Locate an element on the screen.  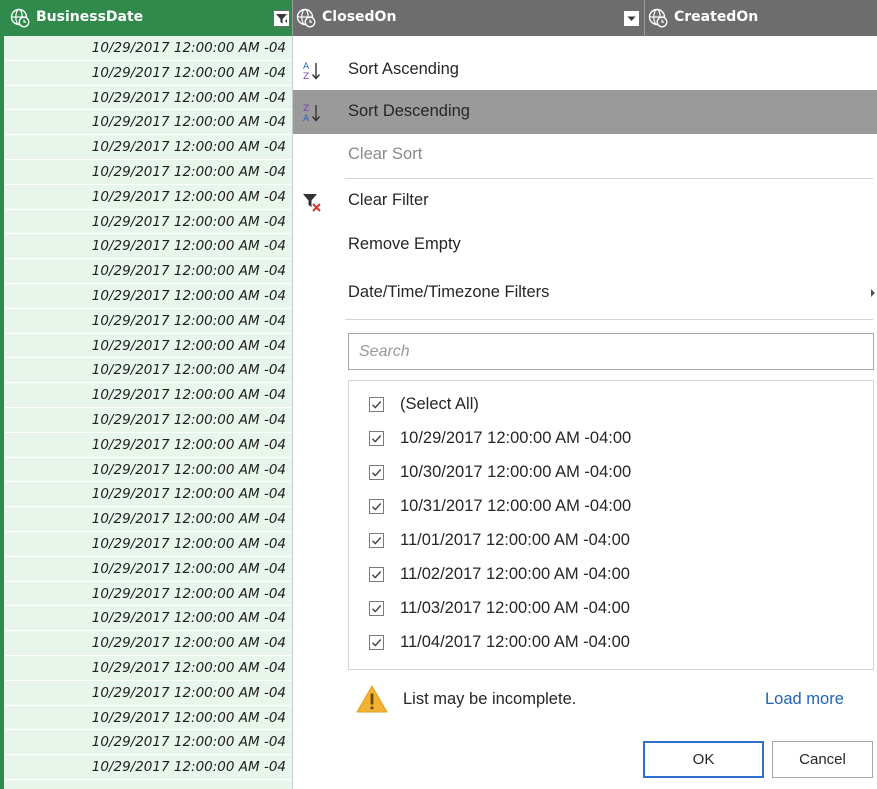
sort-descending-item: Z A Sort Descending is located at coordinates (585, 112).